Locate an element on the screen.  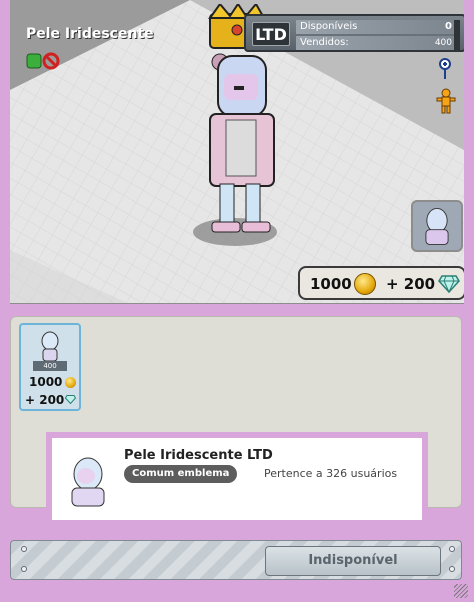
ltd-sold-row: Vendidos: 400 is located at coordinates (377, 43).